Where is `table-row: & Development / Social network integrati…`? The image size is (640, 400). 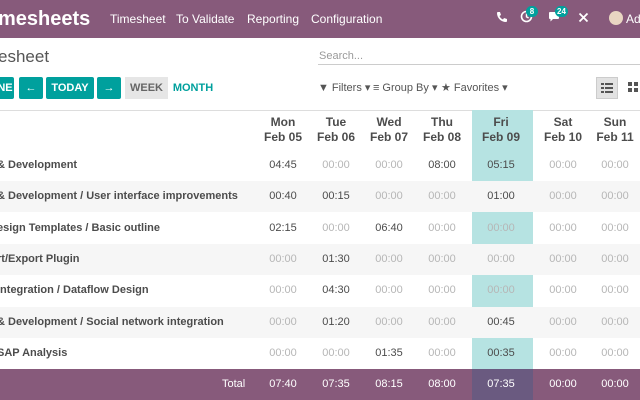 table-row: & Development / Social network integrati… is located at coordinates (320, 322).